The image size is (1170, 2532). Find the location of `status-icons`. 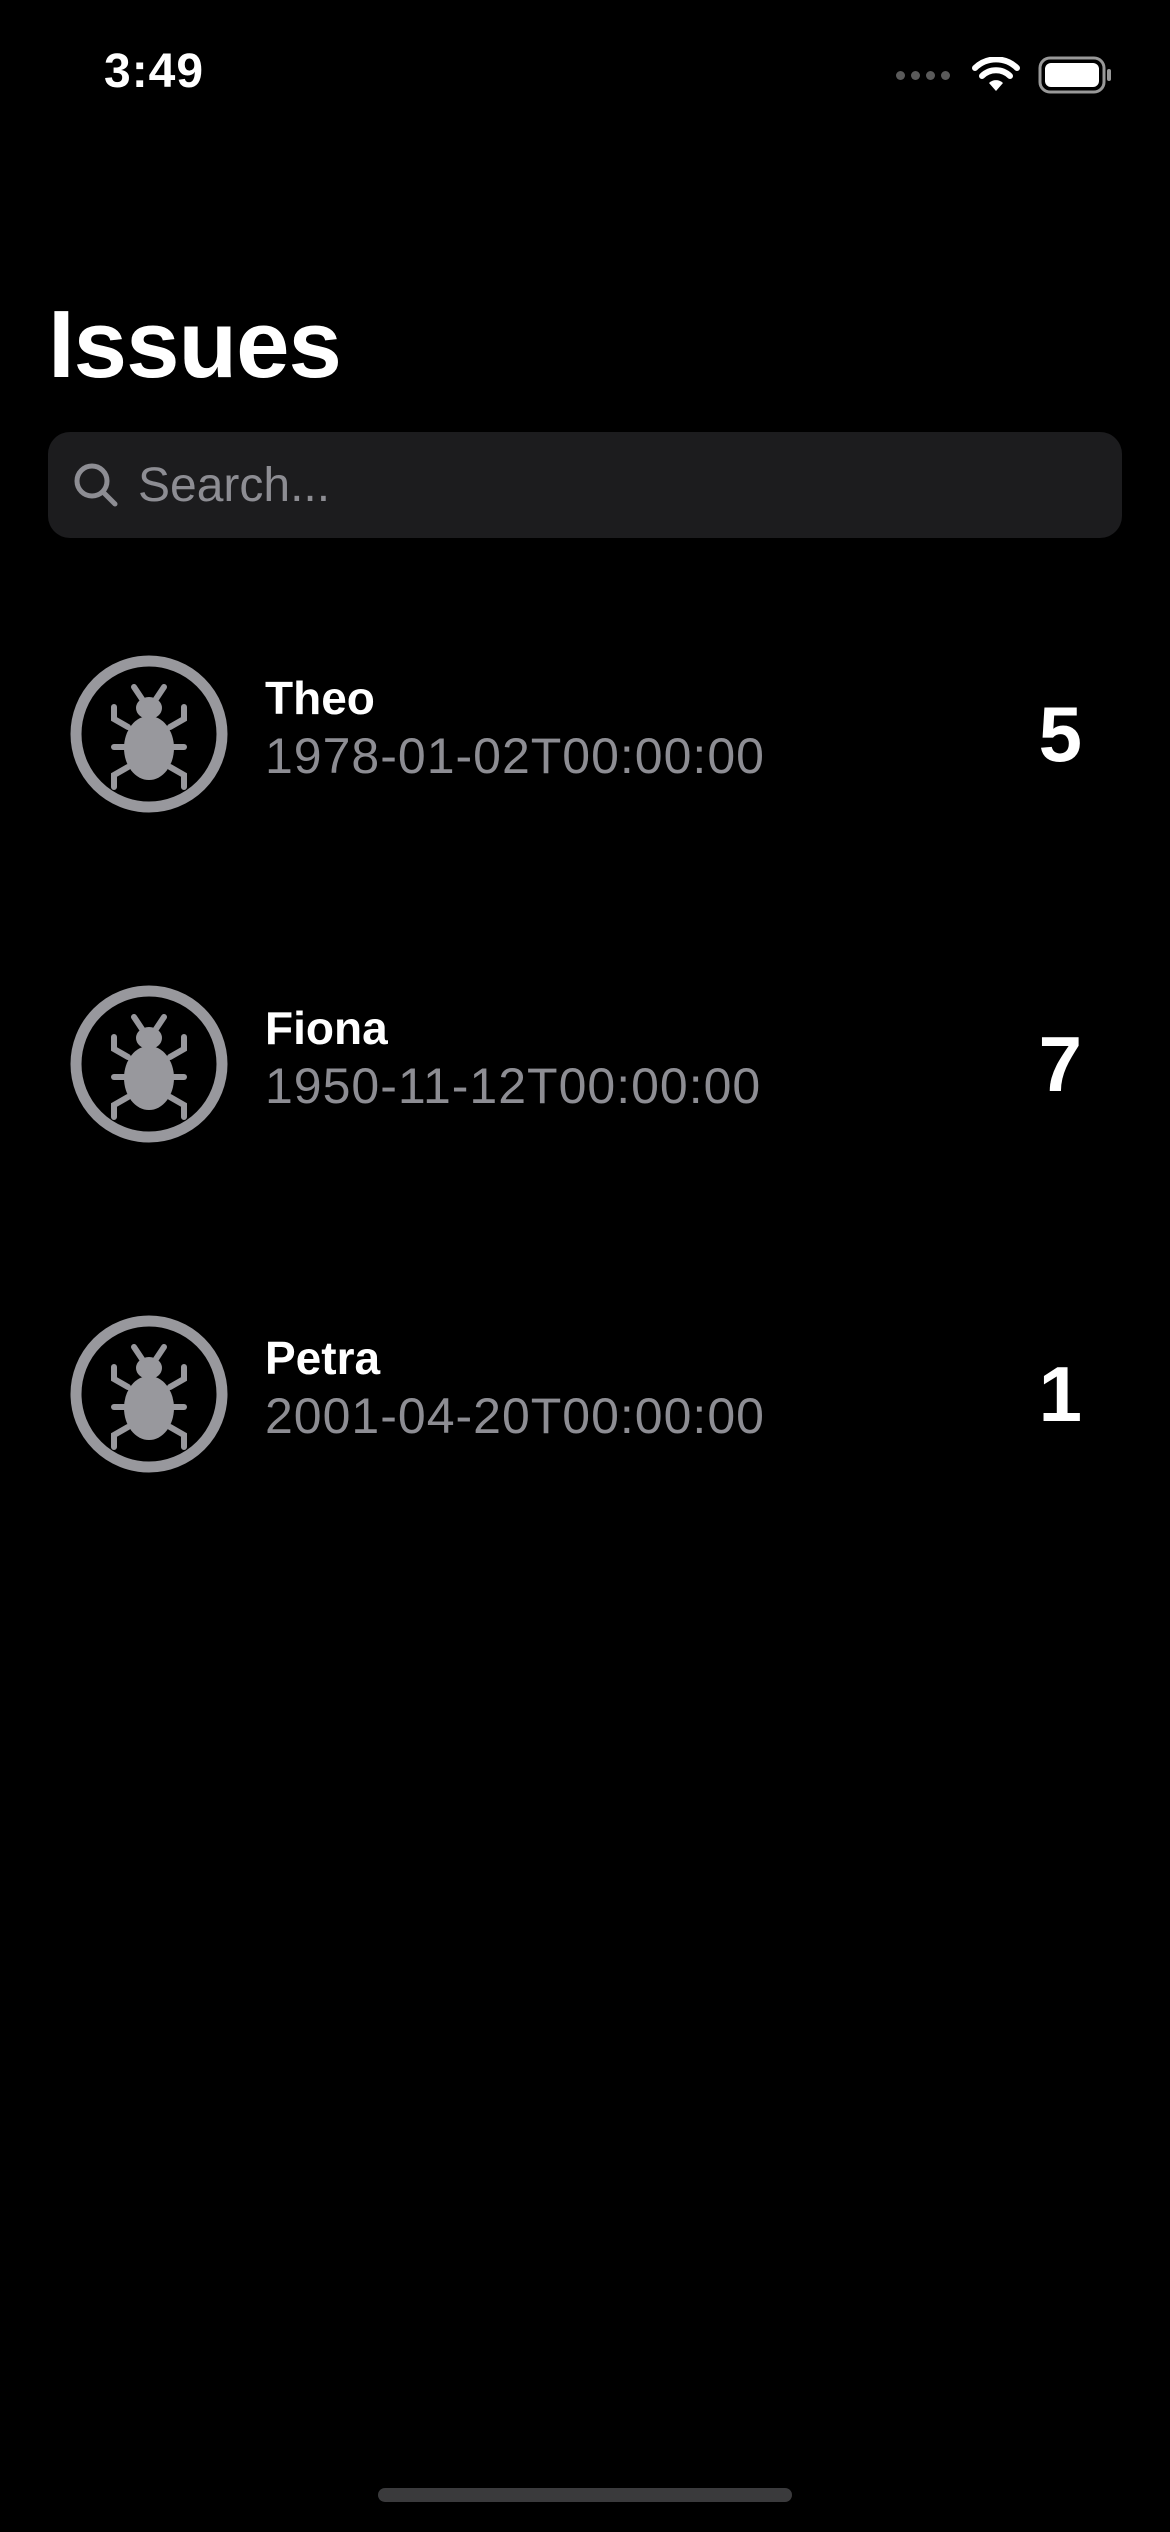

status-icons is located at coordinates (1005, 75).